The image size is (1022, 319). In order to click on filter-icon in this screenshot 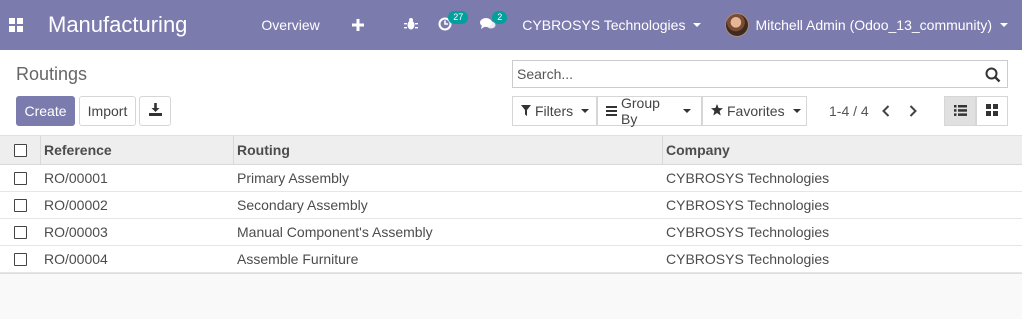, I will do `click(526, 111)`.